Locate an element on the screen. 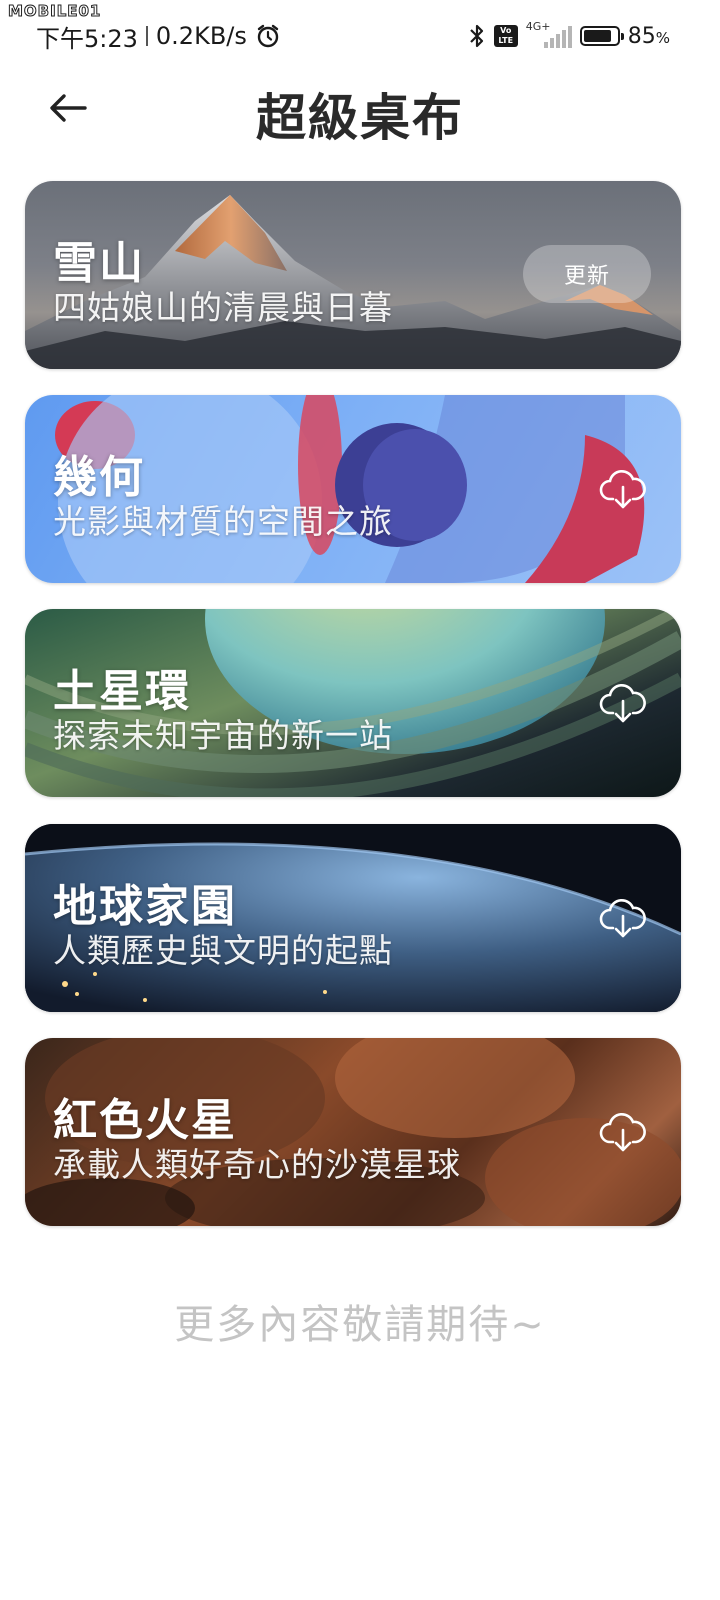 The image size is (720, 1600). wallpaper-card-geometry: 幾何 光影與材質的空間之旅 is located at coordinates (353, 489).